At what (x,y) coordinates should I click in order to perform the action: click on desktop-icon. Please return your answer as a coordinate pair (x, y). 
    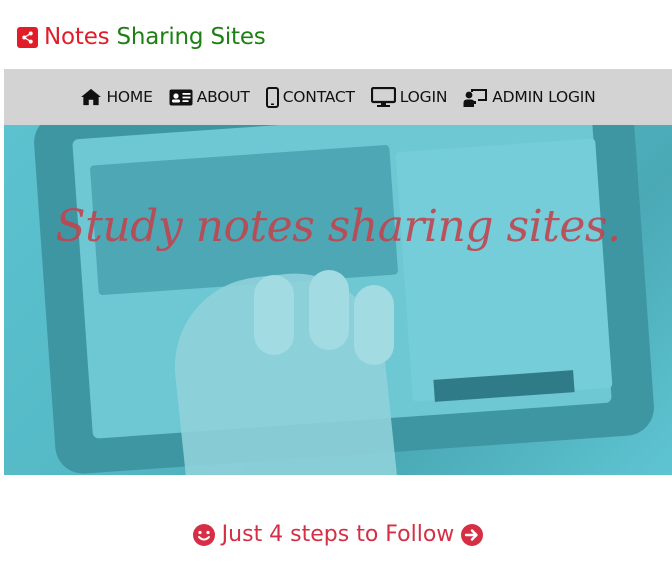
    Looking at the image, I should click on (383, 97).